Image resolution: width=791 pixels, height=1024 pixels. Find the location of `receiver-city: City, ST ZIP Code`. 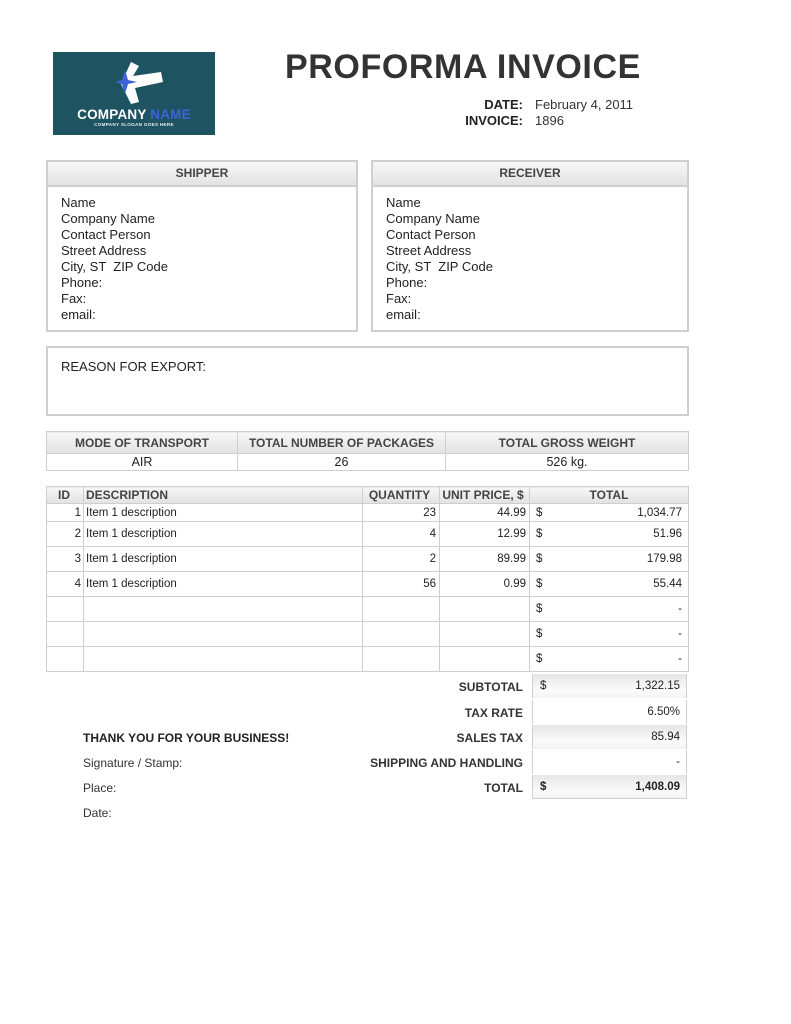

receiver-city: City, ST ZIP Code is located at coordinates (439, 266).